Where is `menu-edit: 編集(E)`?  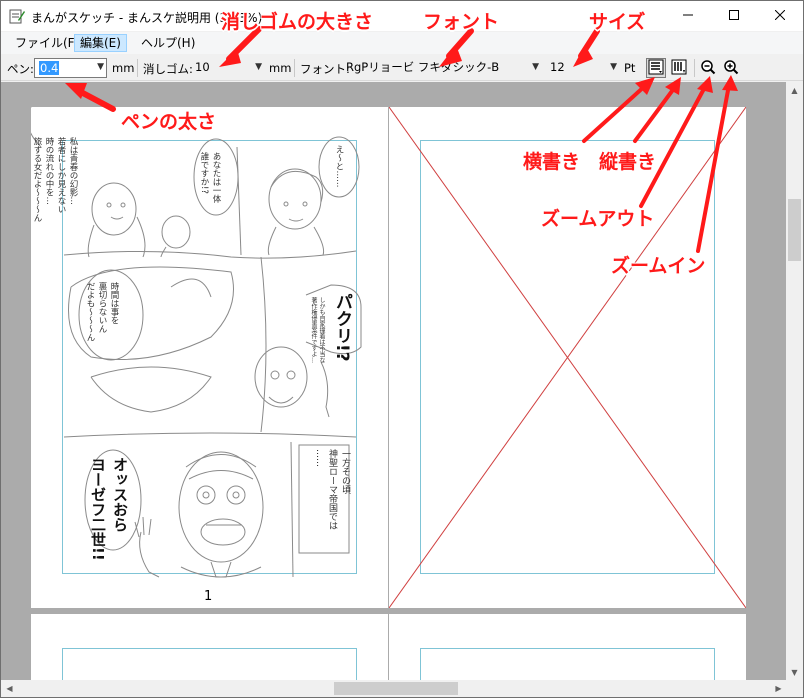
menu-edit: 編集(E) is located at coordinates (100, 43).